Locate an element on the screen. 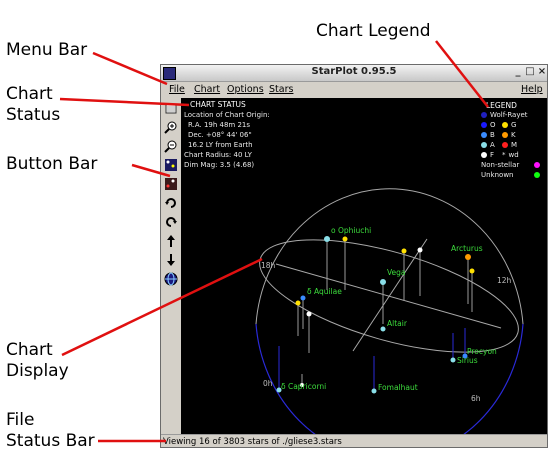 This screenshot has width=550, height=452. legend-label: B is located at coordinates (492, 135).